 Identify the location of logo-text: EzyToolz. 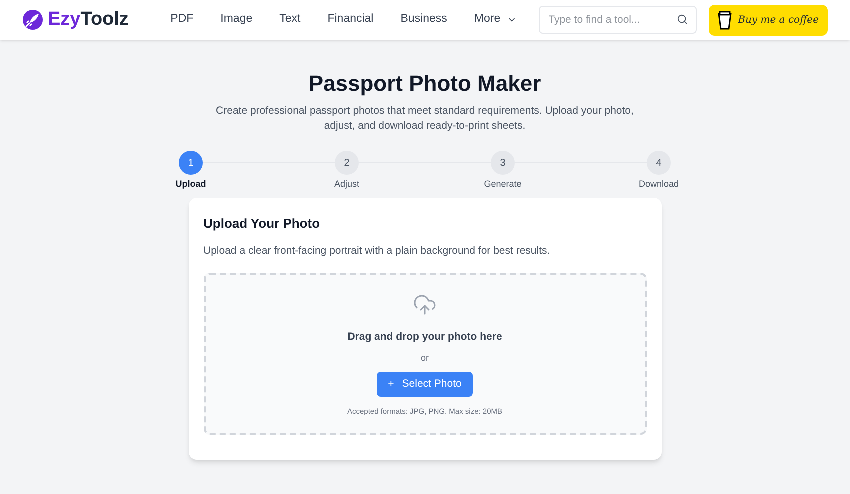
(88, 20).